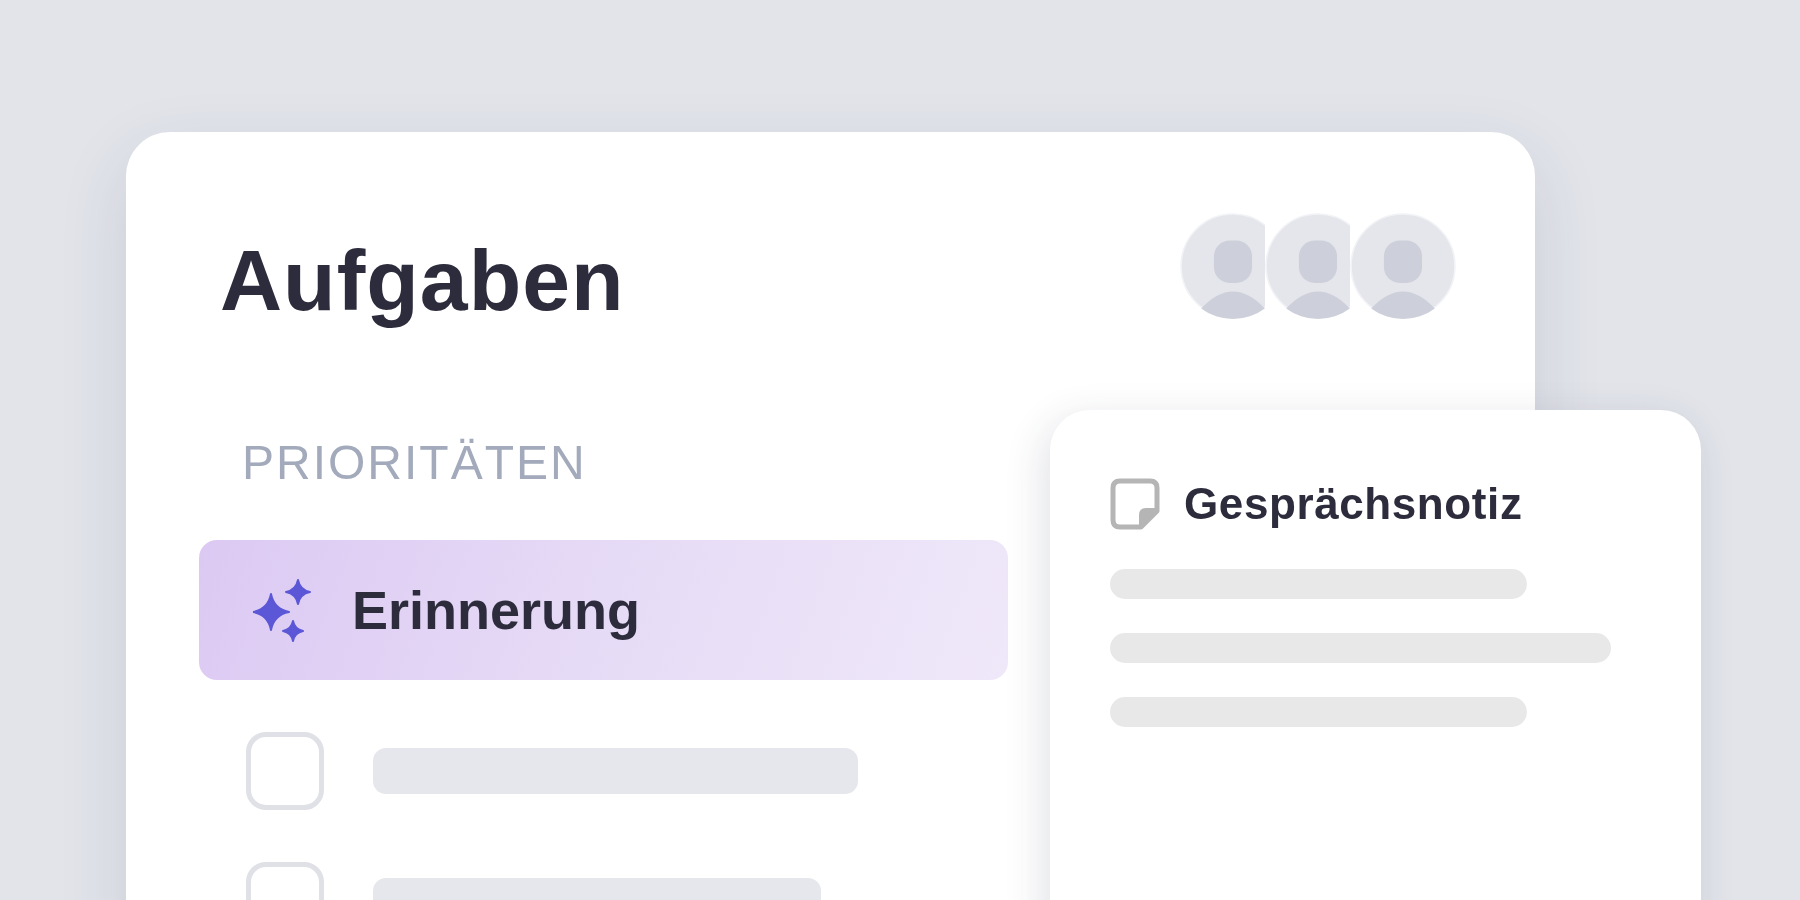 This screenshot has width=1800, height=900. What do you see at coordinates (285, 771) in the screenshot?
I see `checkbox` at bounding box center [285, 771].